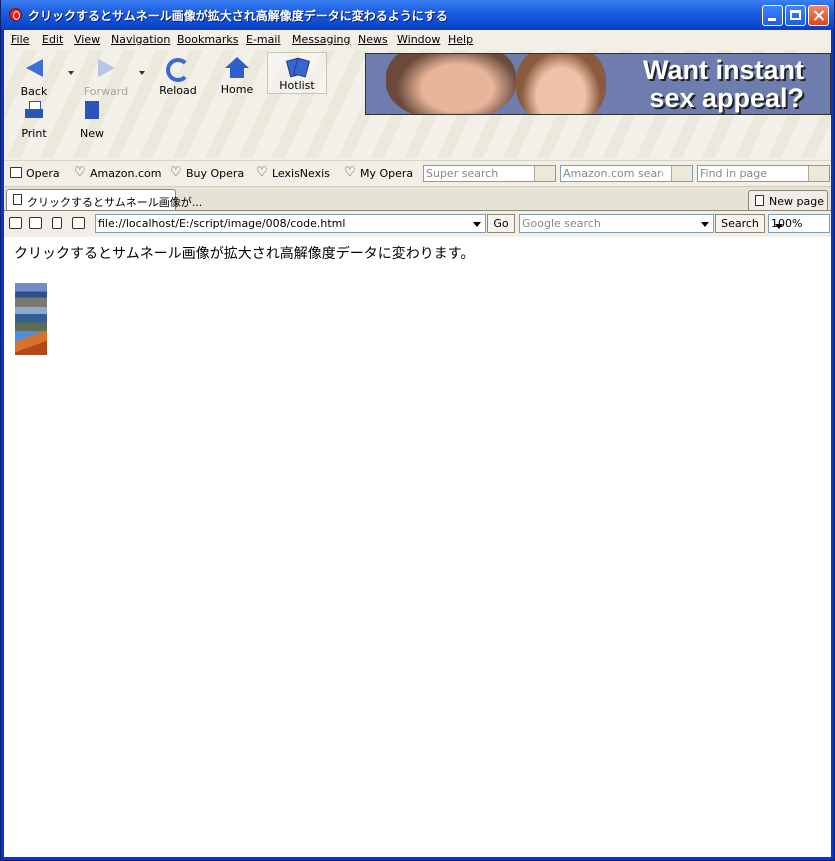  Describe the element at coordinates (561, 84) in the screenshot. I see `banner-photo-woman` at that location.